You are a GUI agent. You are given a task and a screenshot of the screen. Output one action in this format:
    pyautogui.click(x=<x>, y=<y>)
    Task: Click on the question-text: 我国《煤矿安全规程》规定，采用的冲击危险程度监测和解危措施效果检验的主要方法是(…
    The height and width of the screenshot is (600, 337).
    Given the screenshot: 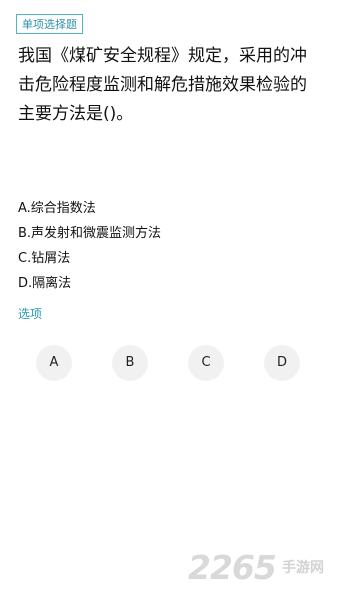 What is the action you would take?
    pyautogui.click(x=162, y=85)
    